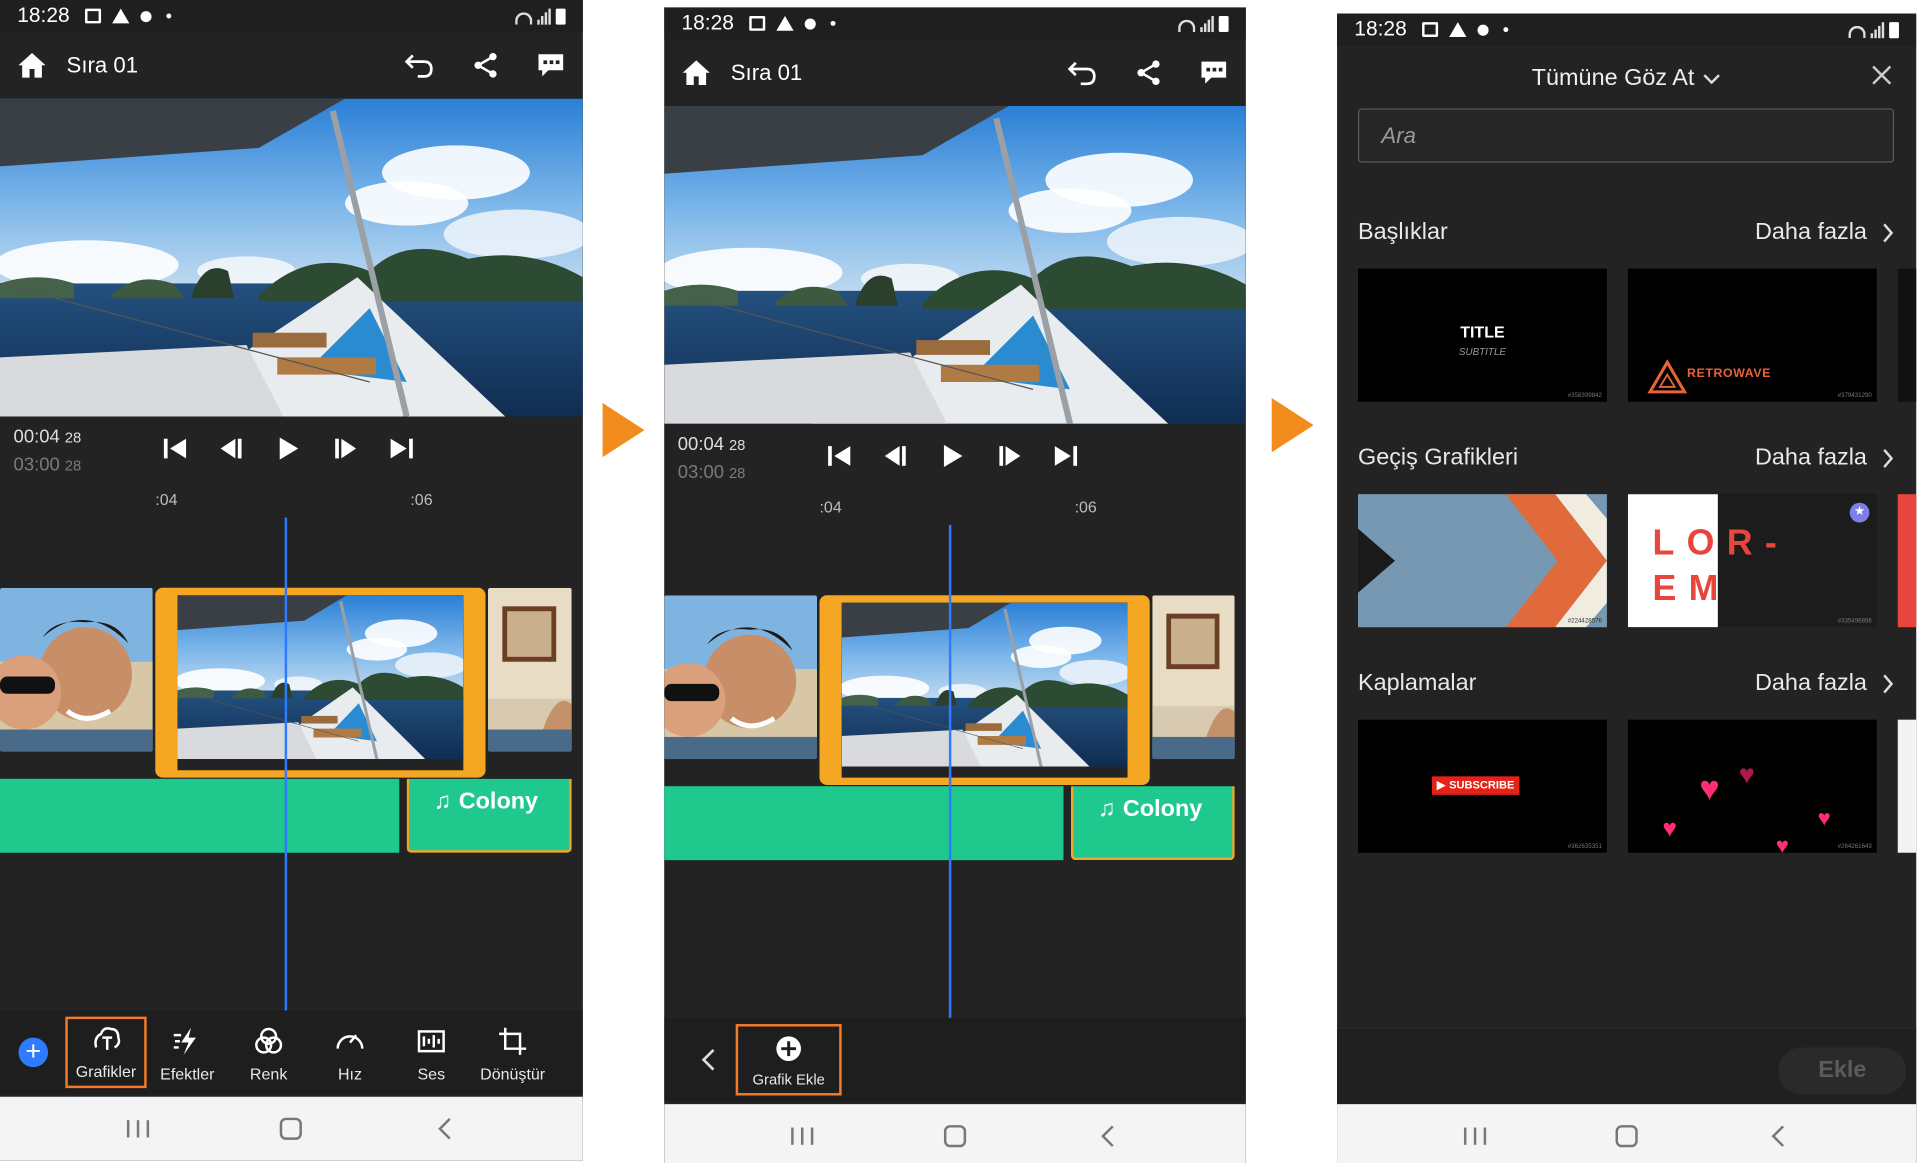 The width and height of the screenshot is (1920, 1163). What do you see at coordinates (1613, 78) in the screenshot?
I see `browse-title: Tümüne Göz At` at bounding box center [1613, 78].